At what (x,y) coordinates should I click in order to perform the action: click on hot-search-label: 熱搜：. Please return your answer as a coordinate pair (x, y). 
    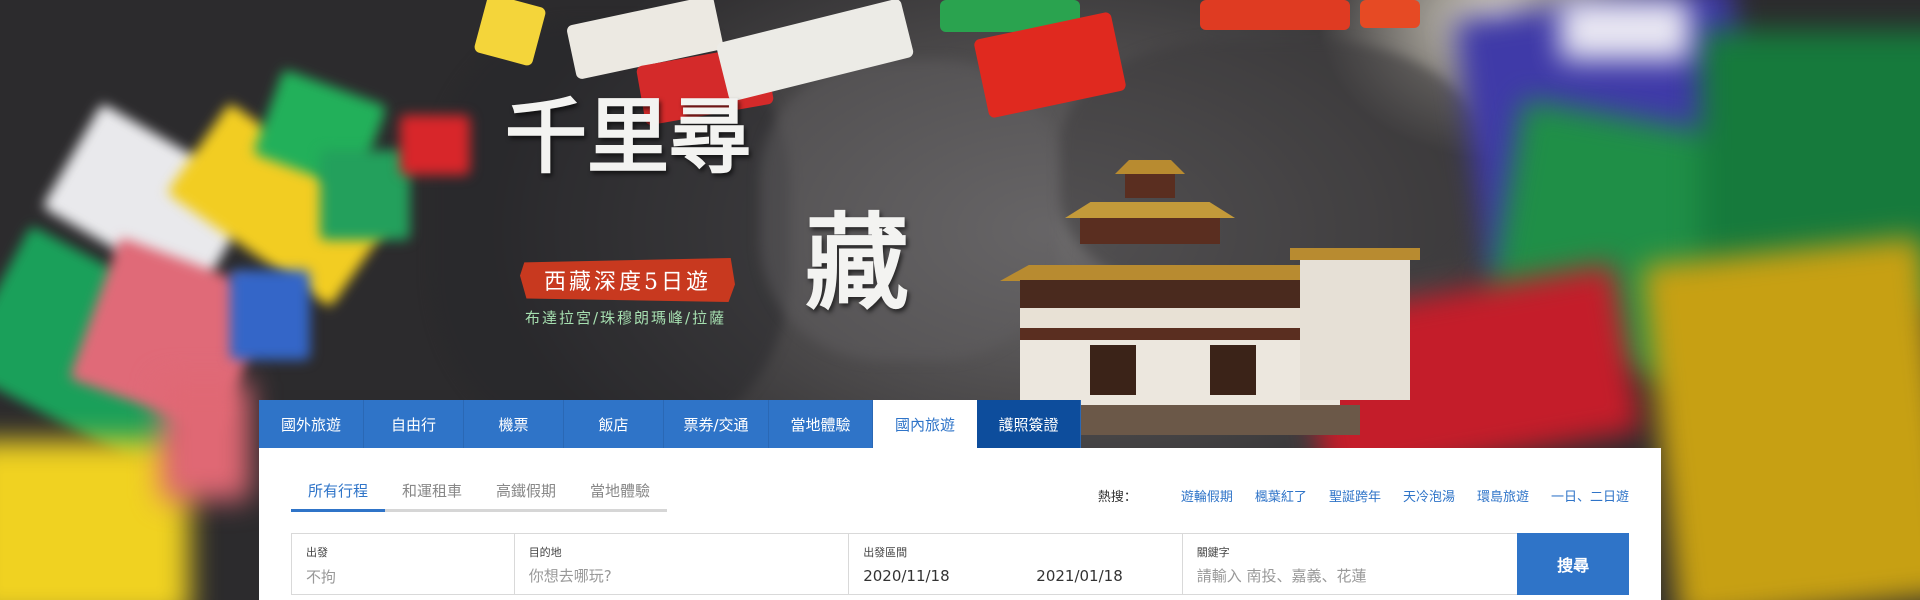
    Looking at the image, I should click on (1117, 497).